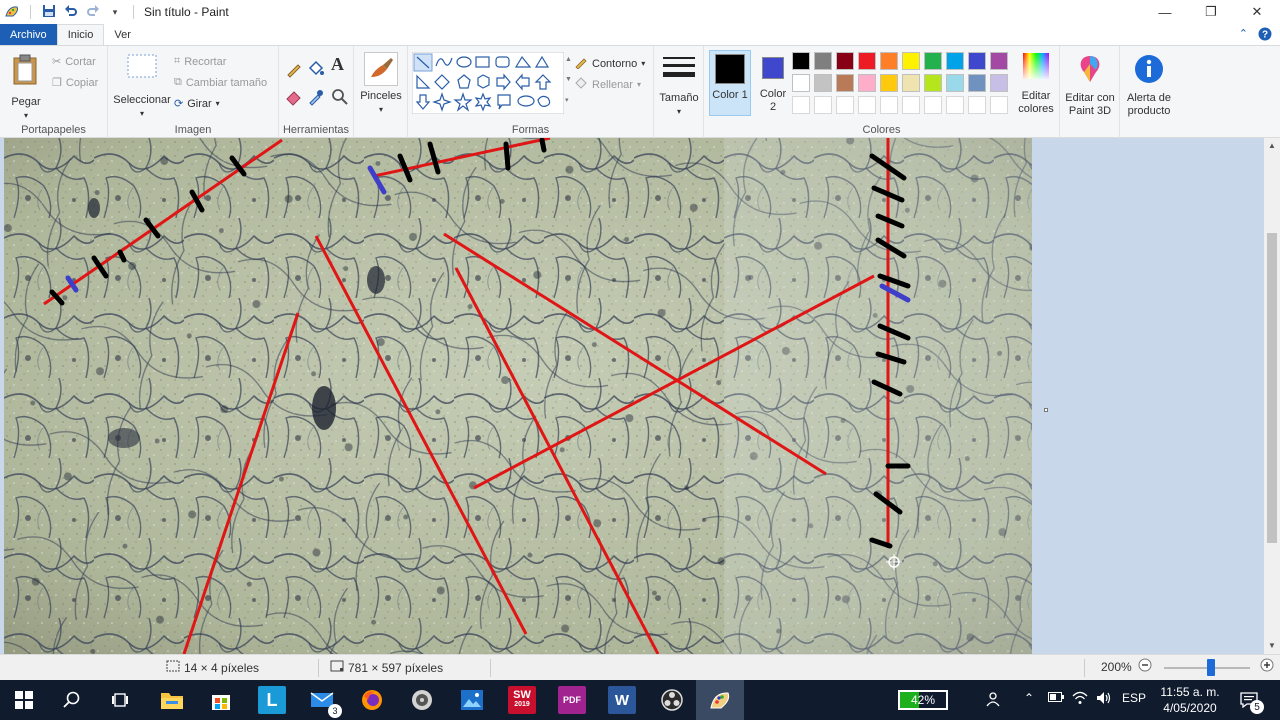  I want to click on resize-button: ⧉ Cambiar tamaño, so click(220, 82).